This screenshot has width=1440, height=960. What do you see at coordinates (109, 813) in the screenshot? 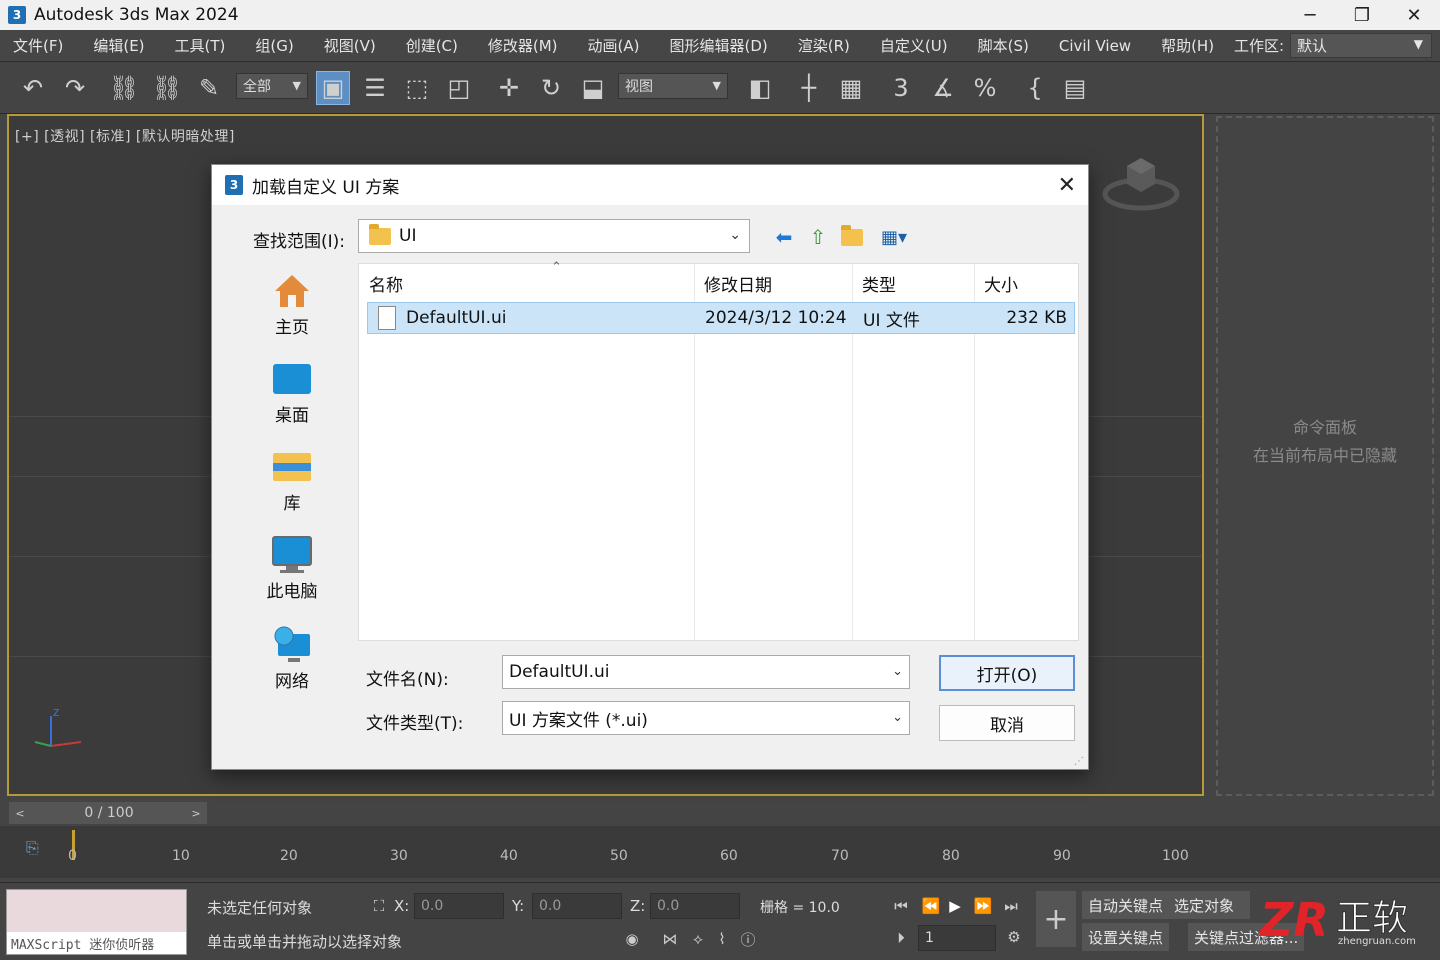
I see `time-slider-handle: 0 / 100` at bounding box center [109, 813].